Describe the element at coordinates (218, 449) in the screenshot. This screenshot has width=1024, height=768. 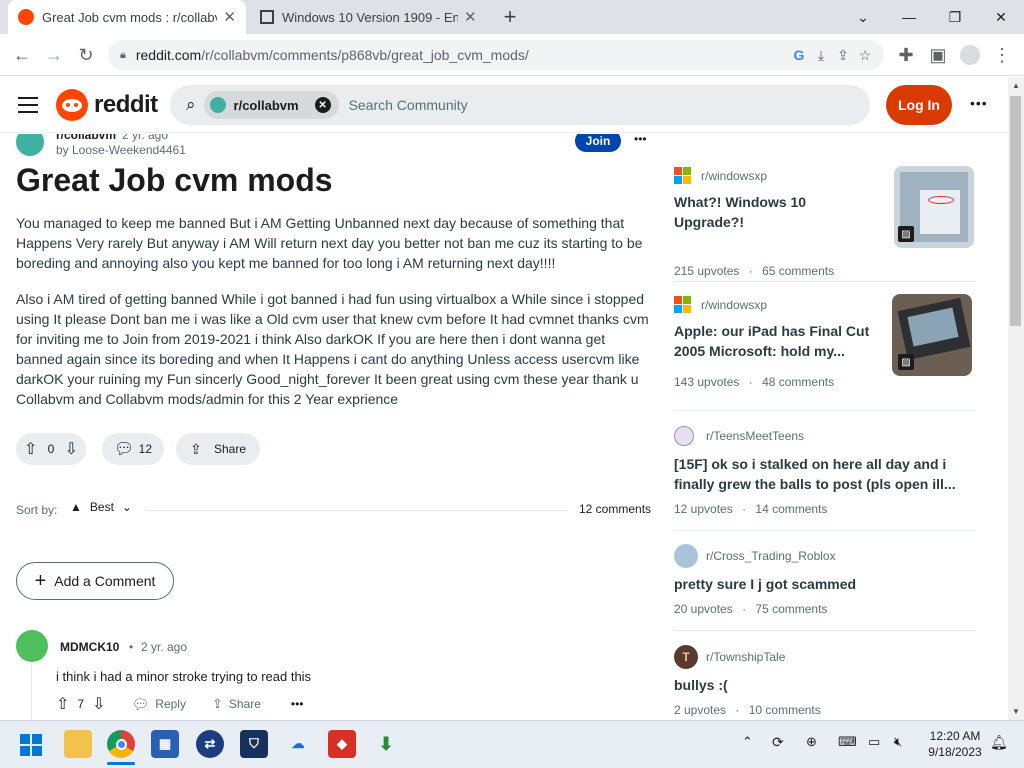
I see `share-button: ⇪ Share` at that location.